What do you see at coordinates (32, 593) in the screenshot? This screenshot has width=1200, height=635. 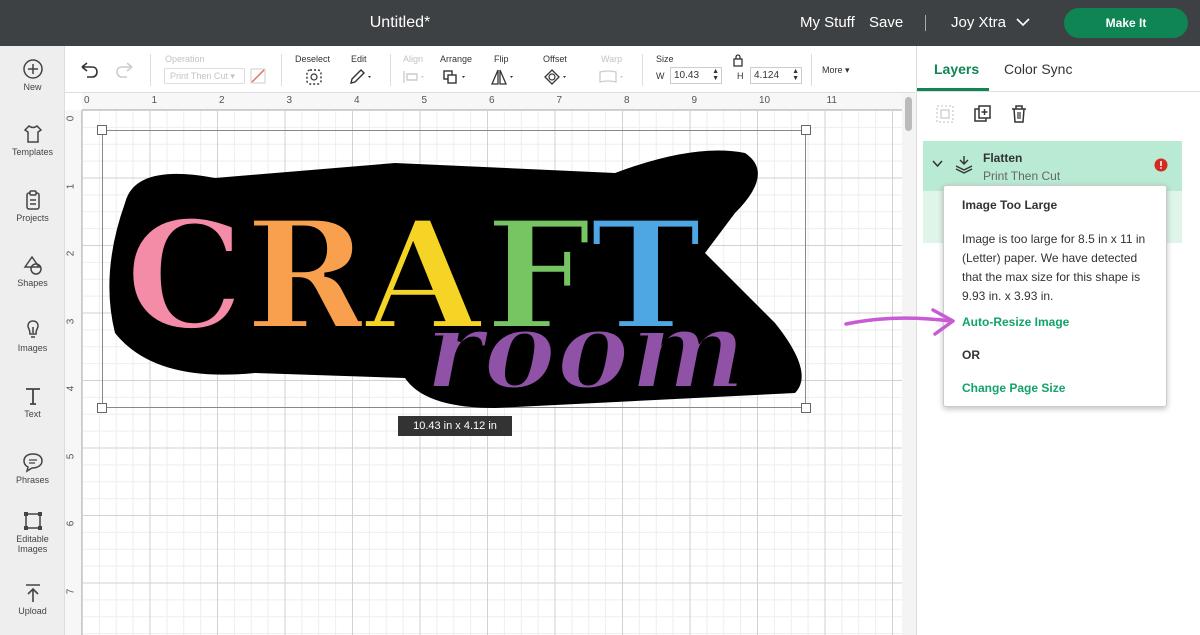 I see `upload-icon` at bounding box center [32, 593].